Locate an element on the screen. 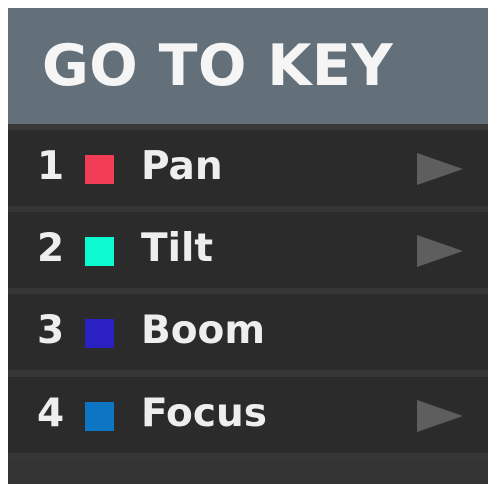 The image size is (493, 489). key-label: Pan is located at coordinates (182, 166).